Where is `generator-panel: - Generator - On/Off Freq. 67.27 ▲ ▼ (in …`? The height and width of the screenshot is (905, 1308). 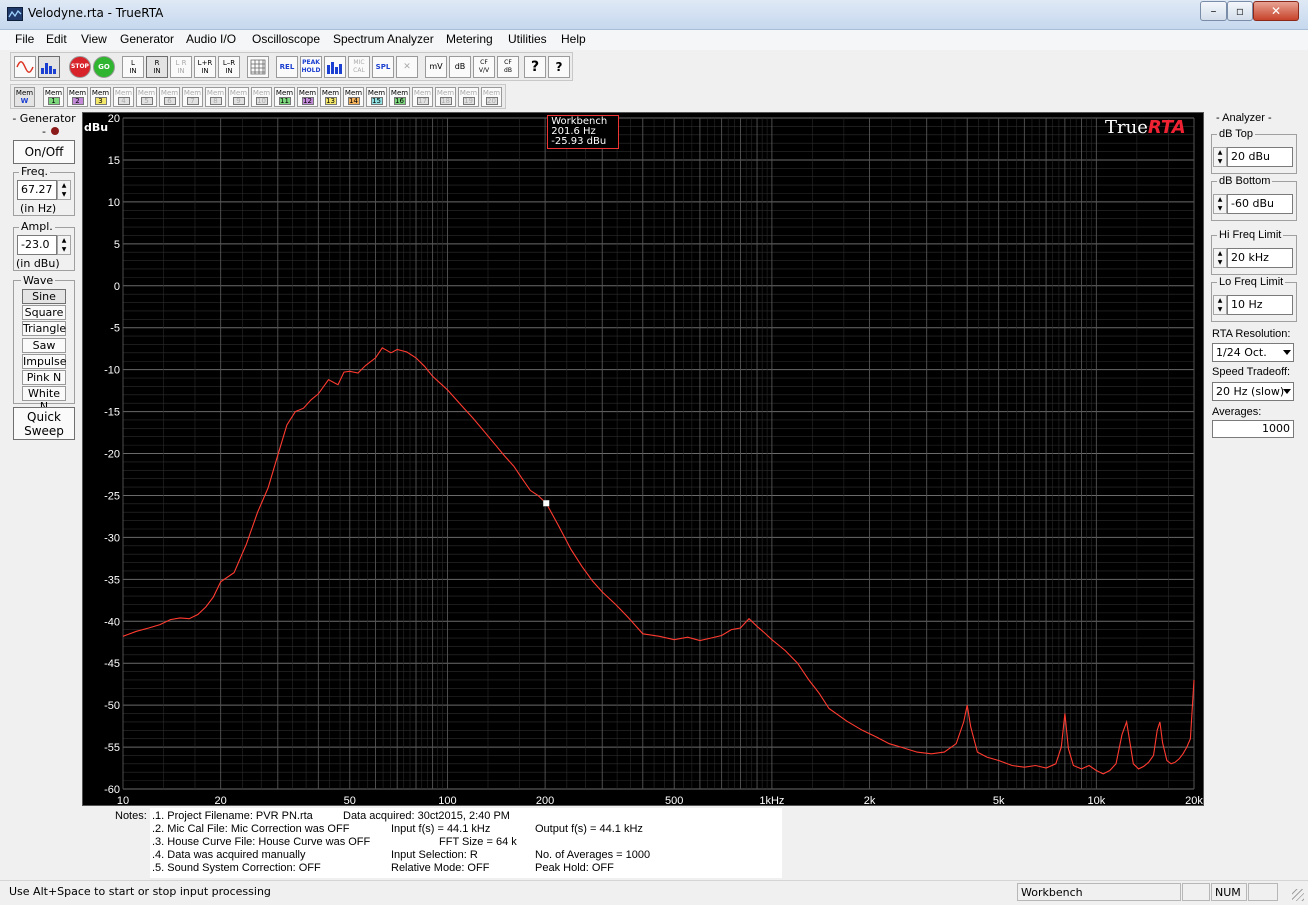
generator-panel: - Generator - On/Off Freq. 67.27 ▲ ▼ (in … is located at coordinates (44, 276).